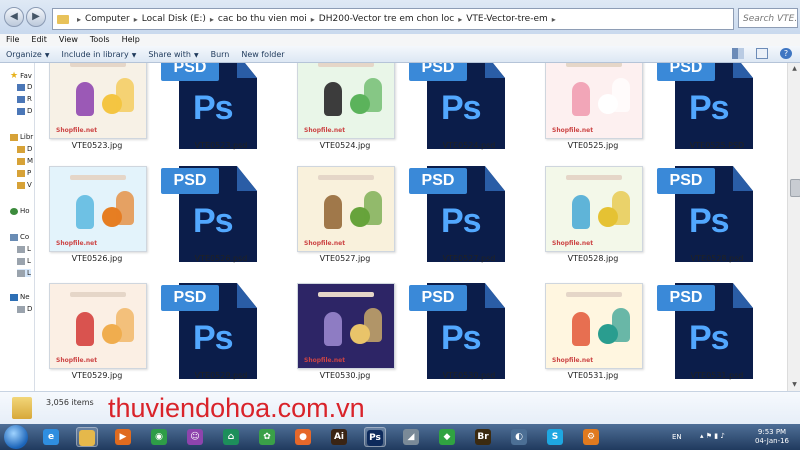  What do you see at coordinates (195, 437) in the screenshot?
I see `messenger-icon: ☺` at bounding box center [195, 437].